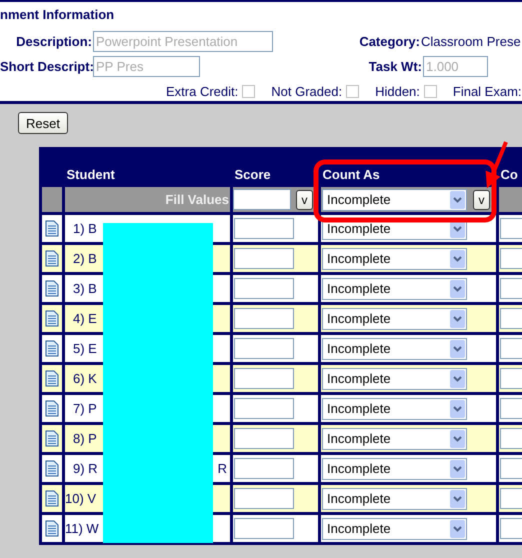 The width and height of the screenshot is (522, 558). Describe the element at coordinates (84, 378) in the screenshot. I see `student-name: 6) K` at that location.